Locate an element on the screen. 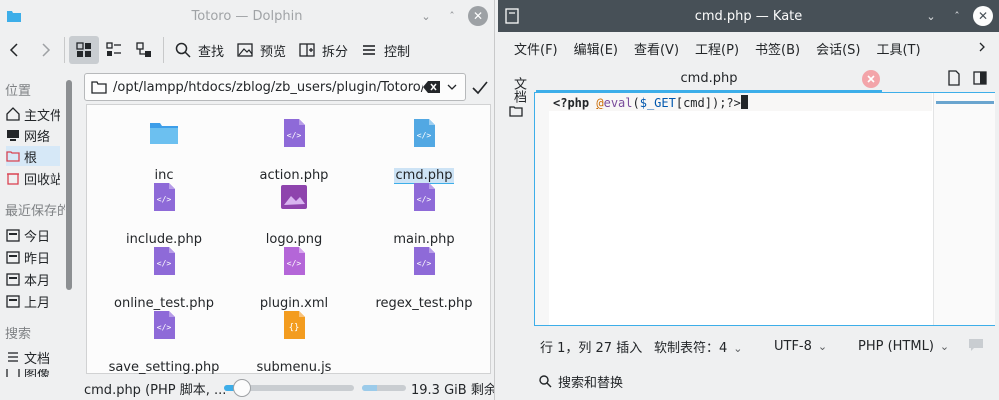 Image resolution: width=999 pixels, height=400 pixels. split-button: 拆分 is located at coordinates (323, 50).